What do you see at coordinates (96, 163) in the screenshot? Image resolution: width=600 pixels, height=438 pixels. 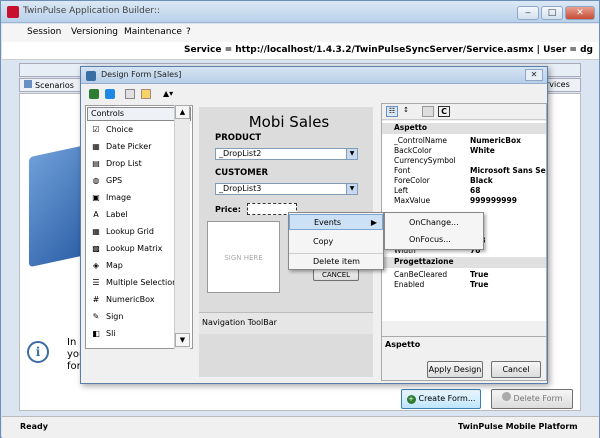 I see `droplist-icon: ▤` at bounding box center [96, 163].